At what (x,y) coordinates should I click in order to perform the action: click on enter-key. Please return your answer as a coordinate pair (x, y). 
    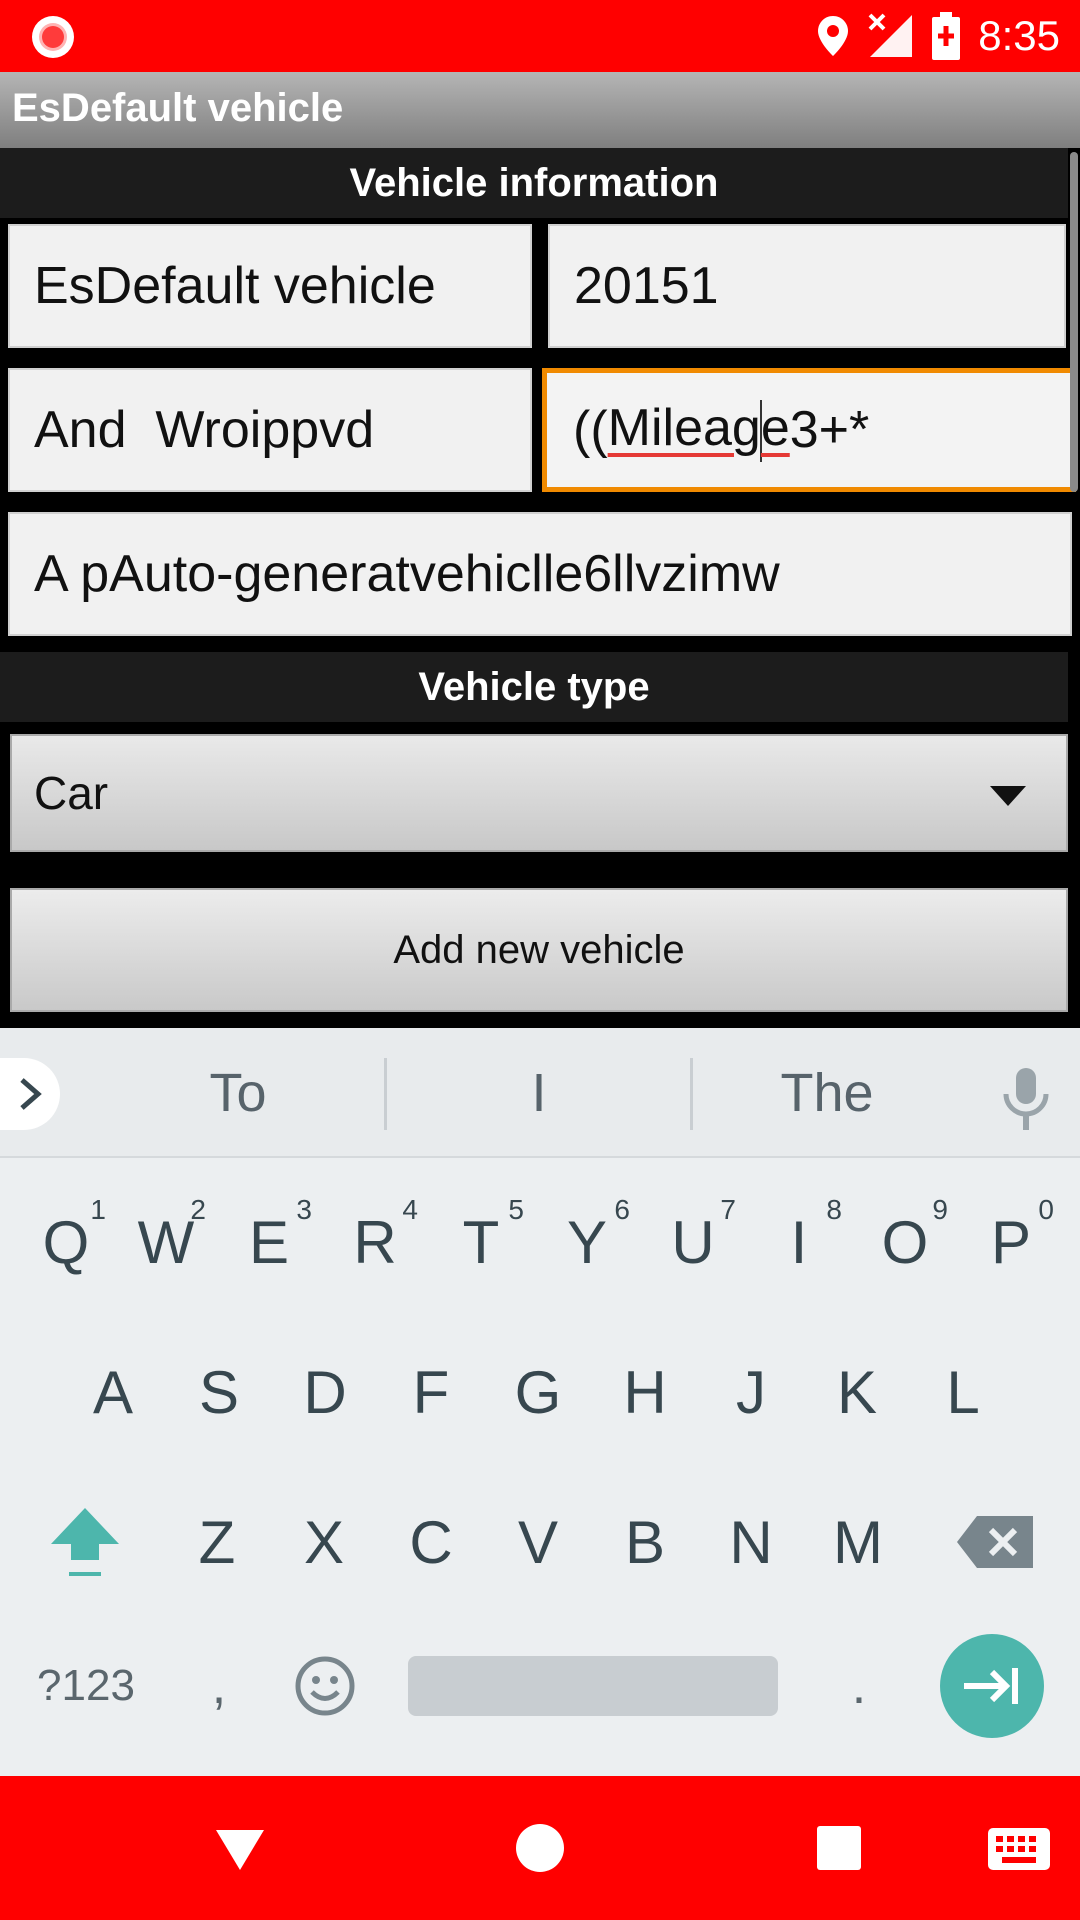
    Looking at the image, I should click on (992, 1686).